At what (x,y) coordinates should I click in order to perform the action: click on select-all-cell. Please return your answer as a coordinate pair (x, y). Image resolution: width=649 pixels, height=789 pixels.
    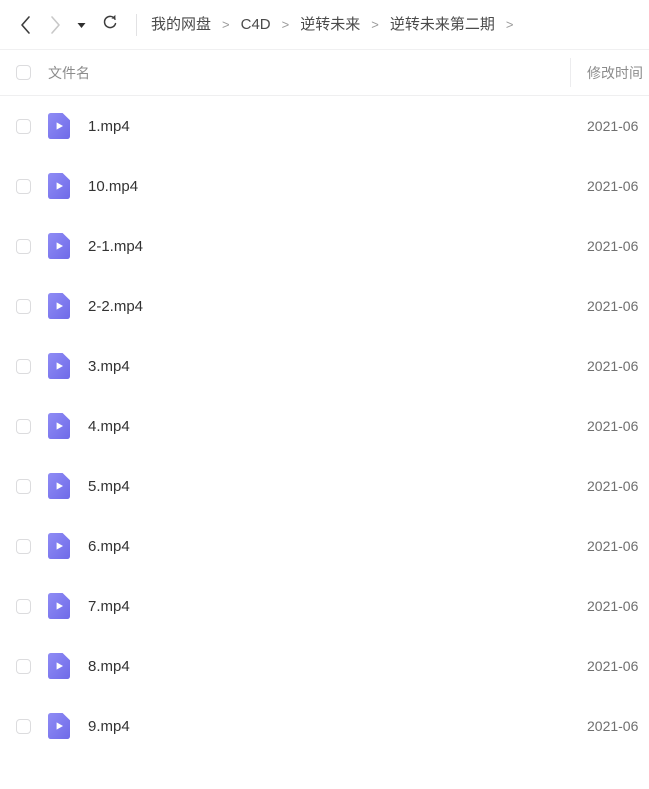
    Looking at the image, I should click on (22, 72).